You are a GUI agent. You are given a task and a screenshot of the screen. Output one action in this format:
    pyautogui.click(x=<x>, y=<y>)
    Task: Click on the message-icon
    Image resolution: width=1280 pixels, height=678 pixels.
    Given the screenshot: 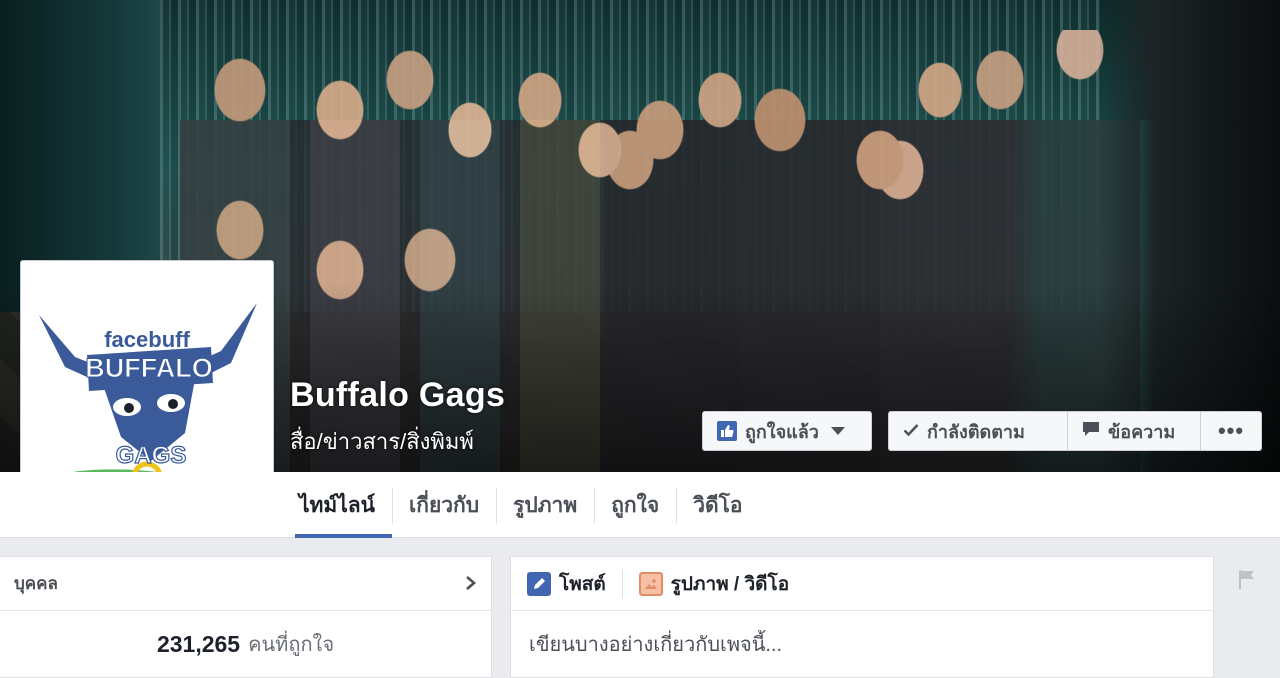 What is the action you would take?
    pyautogui.click(x=1091, y=431)
    